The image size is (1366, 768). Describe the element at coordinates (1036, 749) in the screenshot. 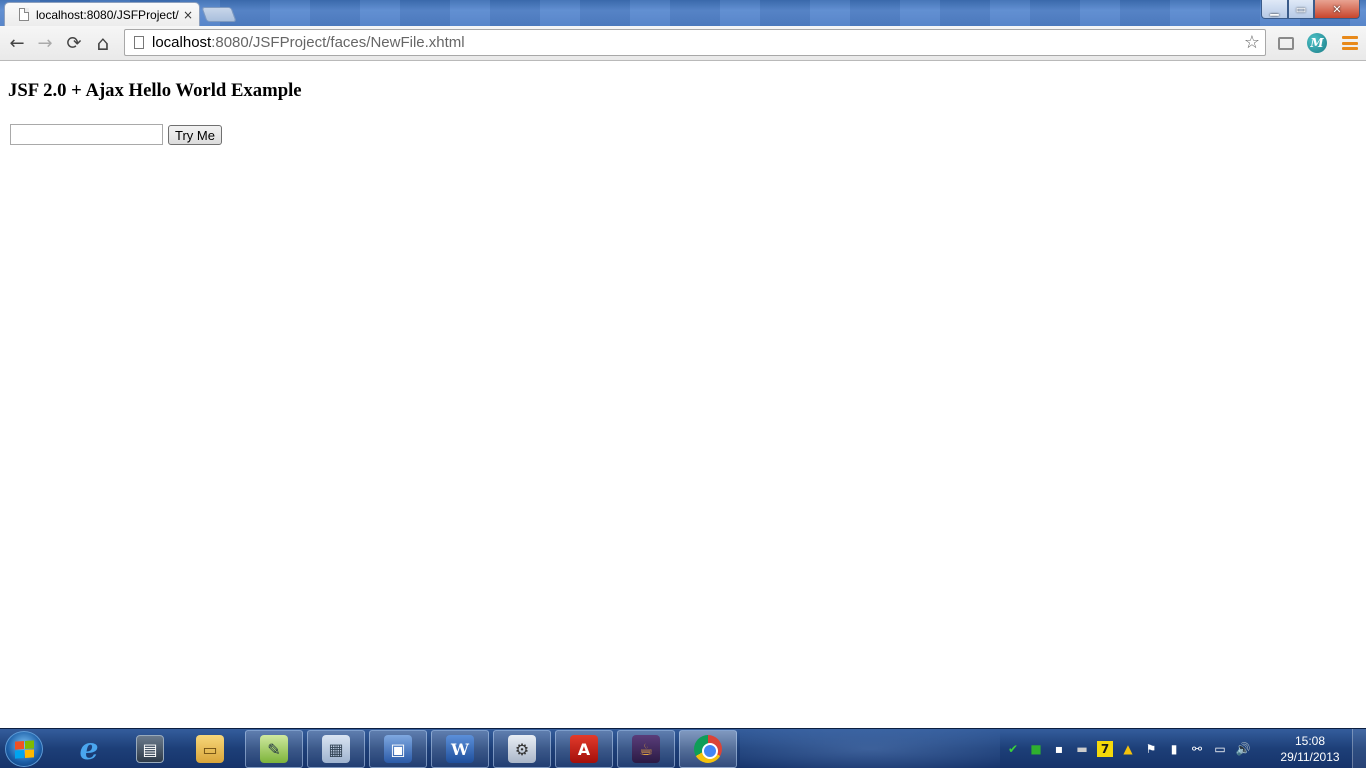

I see `tray-monitor-icon: ■` at that location.